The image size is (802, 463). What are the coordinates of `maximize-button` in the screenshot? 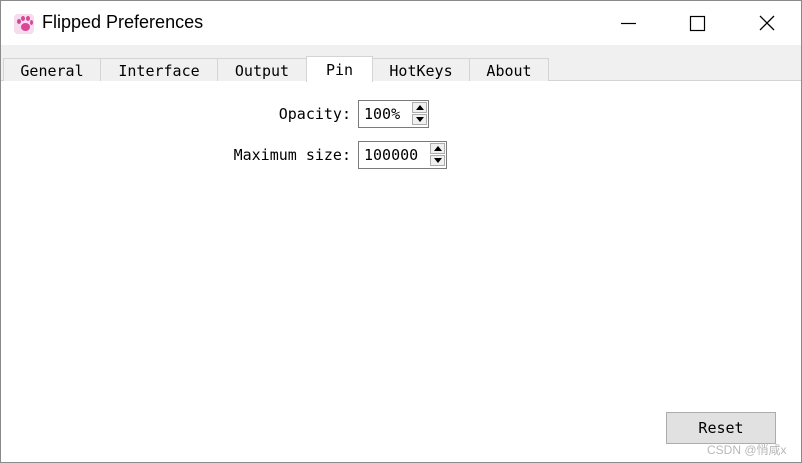 It's located at (696, 23).